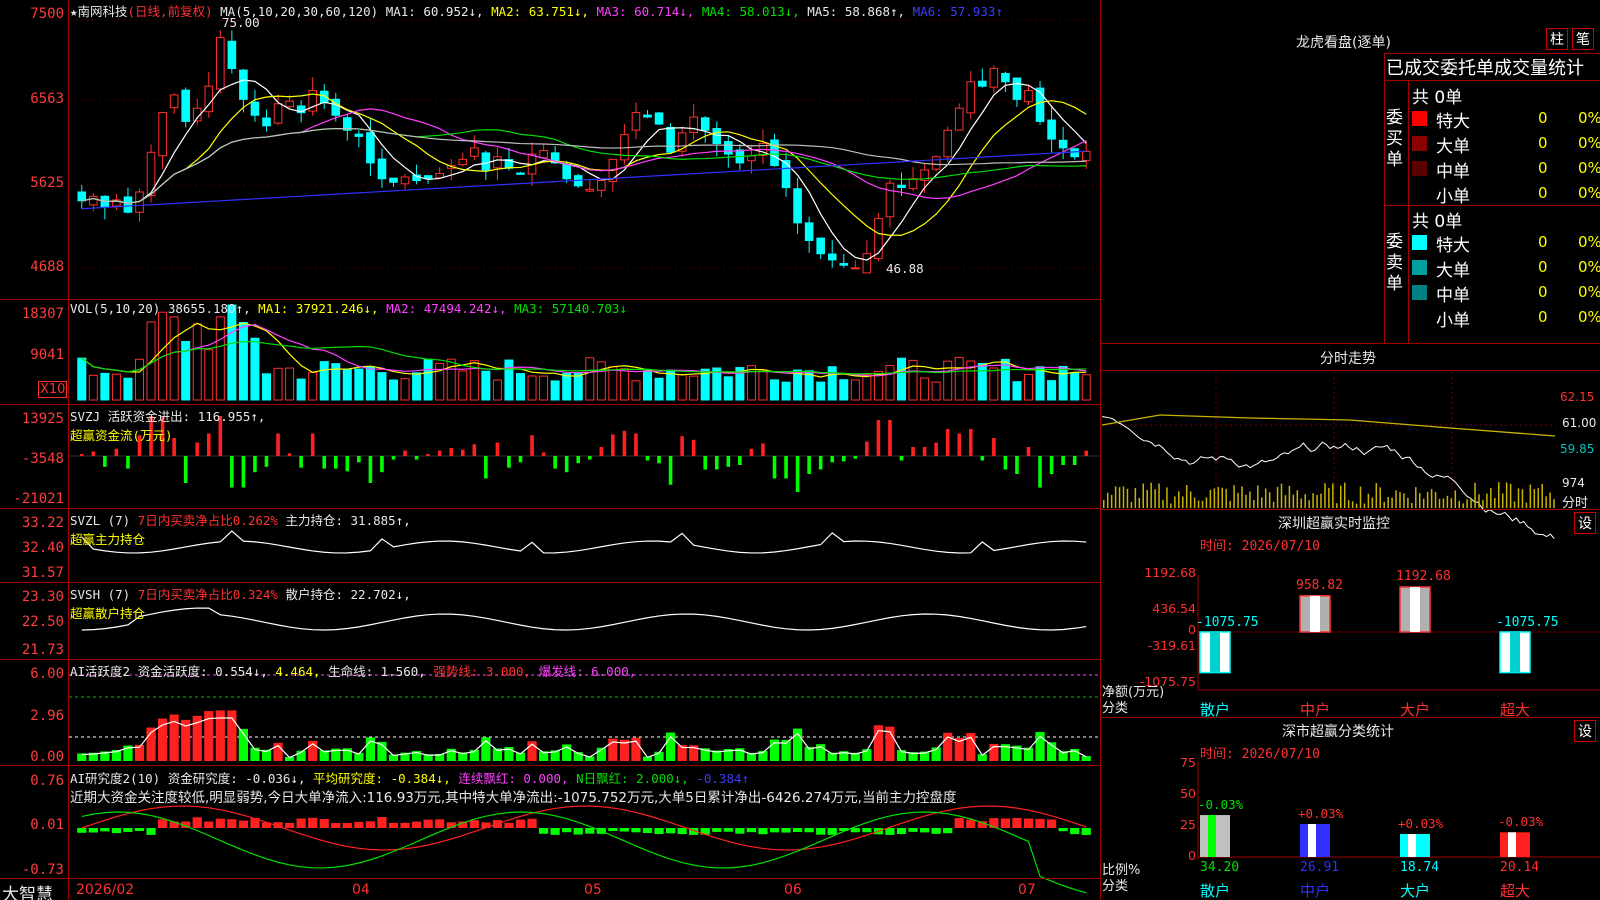 This screenshot has width=1600, height=900. Describe the element at coordinates (1583, 39) in the screenshot. I see `tick-mode-button: 笔` at that location.